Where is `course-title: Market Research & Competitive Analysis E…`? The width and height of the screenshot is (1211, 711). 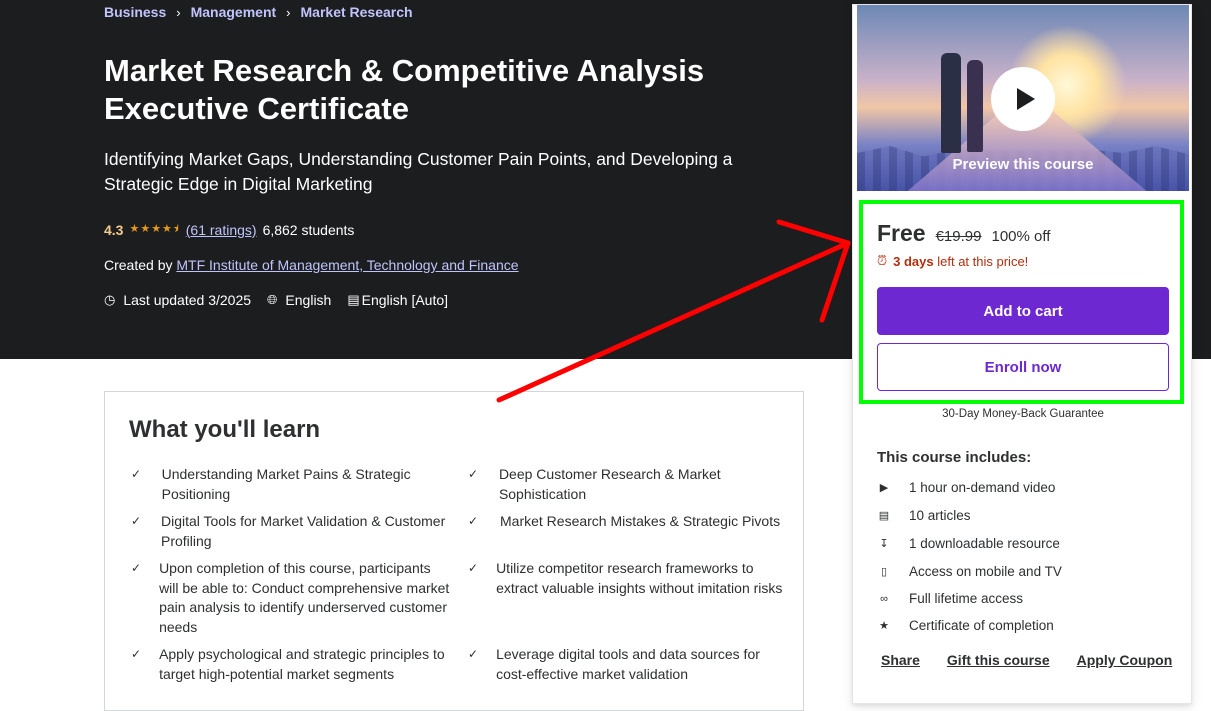
course-title: Market Research & Competitive Analysis E… is located at coordinates (404, 89).